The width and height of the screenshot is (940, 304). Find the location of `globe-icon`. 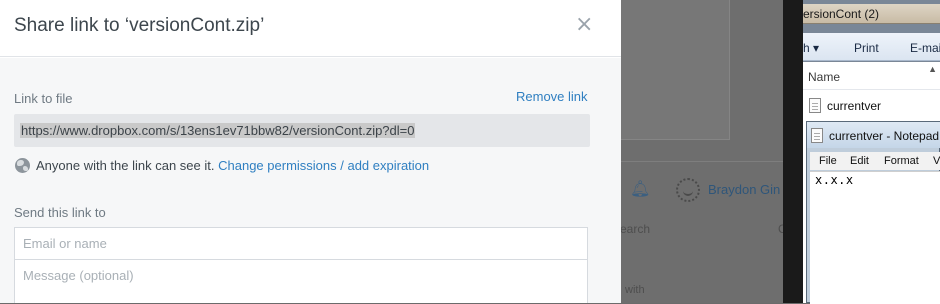

globe-icon is located at coordinates (22, 165).